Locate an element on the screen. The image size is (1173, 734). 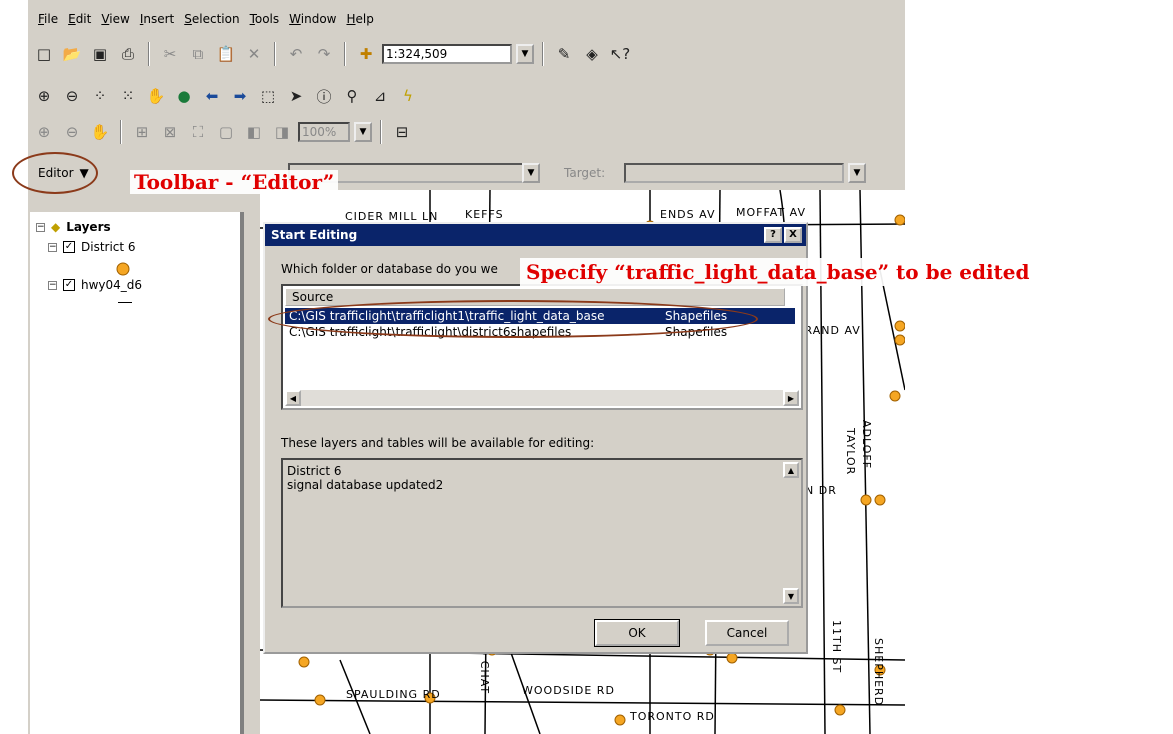
help-button: ? is located at coordinates (773, 235).